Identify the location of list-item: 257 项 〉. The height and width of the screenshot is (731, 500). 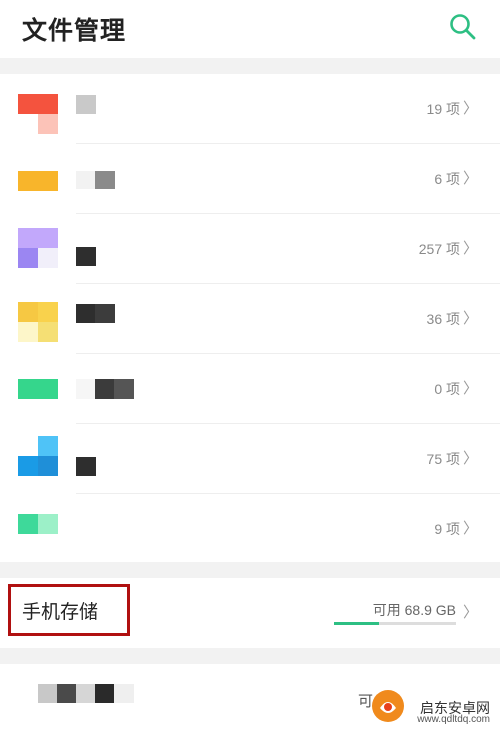
(250, 249).